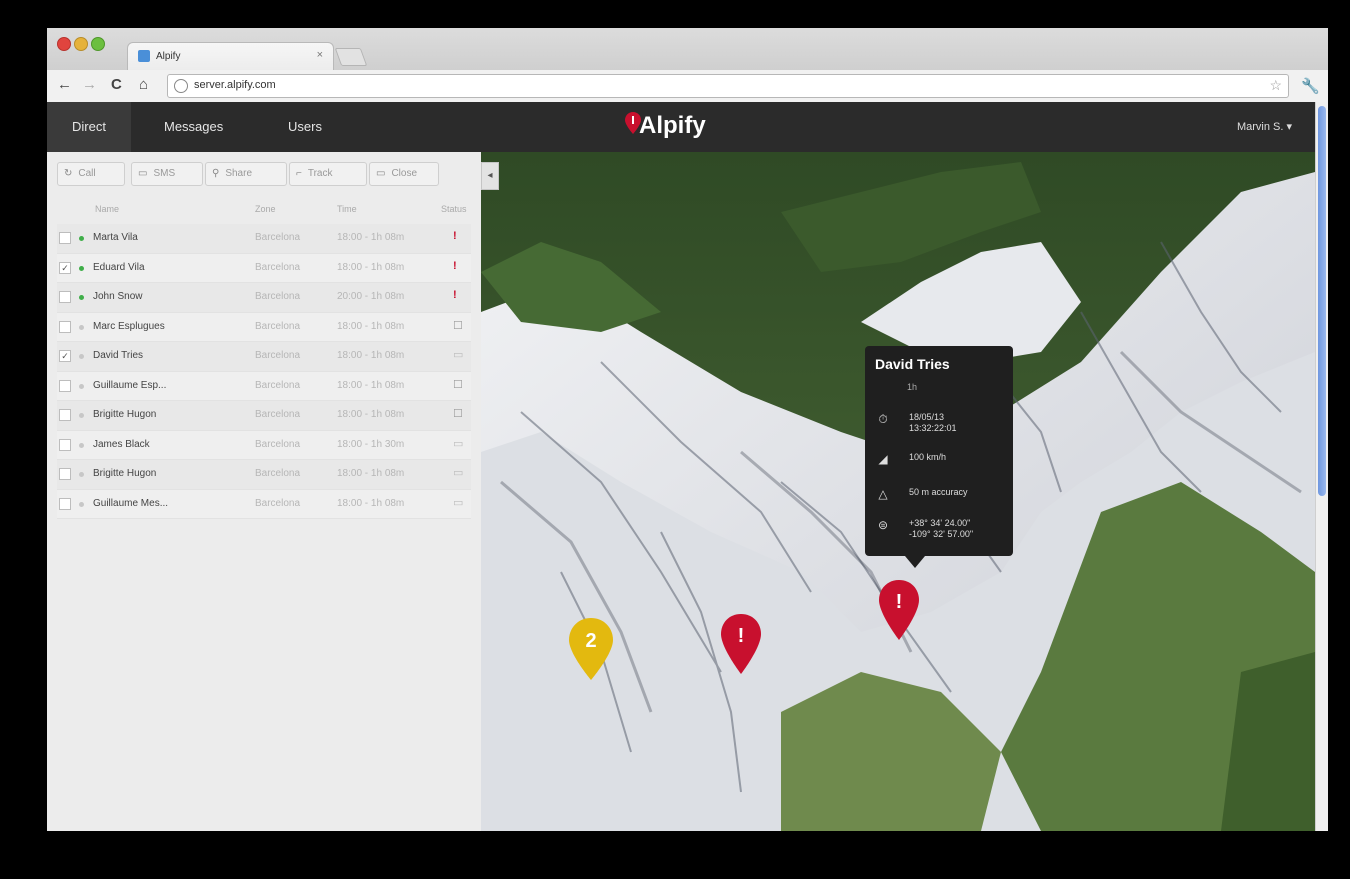 Image resolution: width=1350 pixels, height=879 pixels. Describe the element at coordinates (490, 176) in the screenshot. I see `collapse-panel-button: ◂` at that location.